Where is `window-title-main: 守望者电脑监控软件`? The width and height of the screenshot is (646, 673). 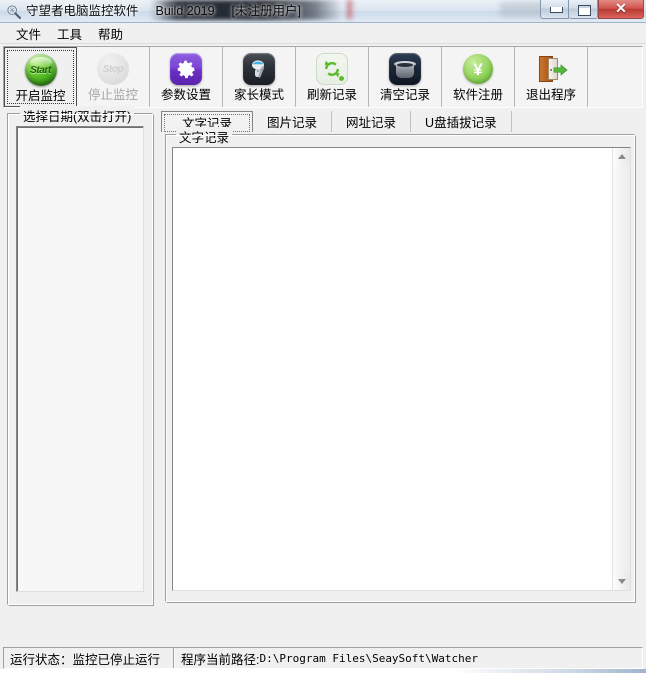
window-title-main: 守望者电脑监控软件 is located at coordinates (82, 11).